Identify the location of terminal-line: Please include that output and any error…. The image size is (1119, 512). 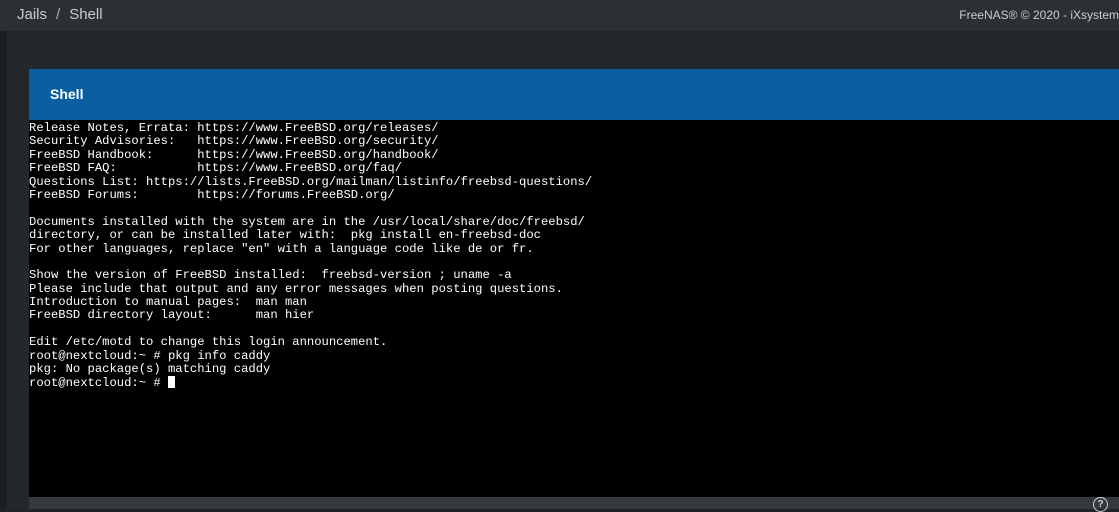
(296, 288).